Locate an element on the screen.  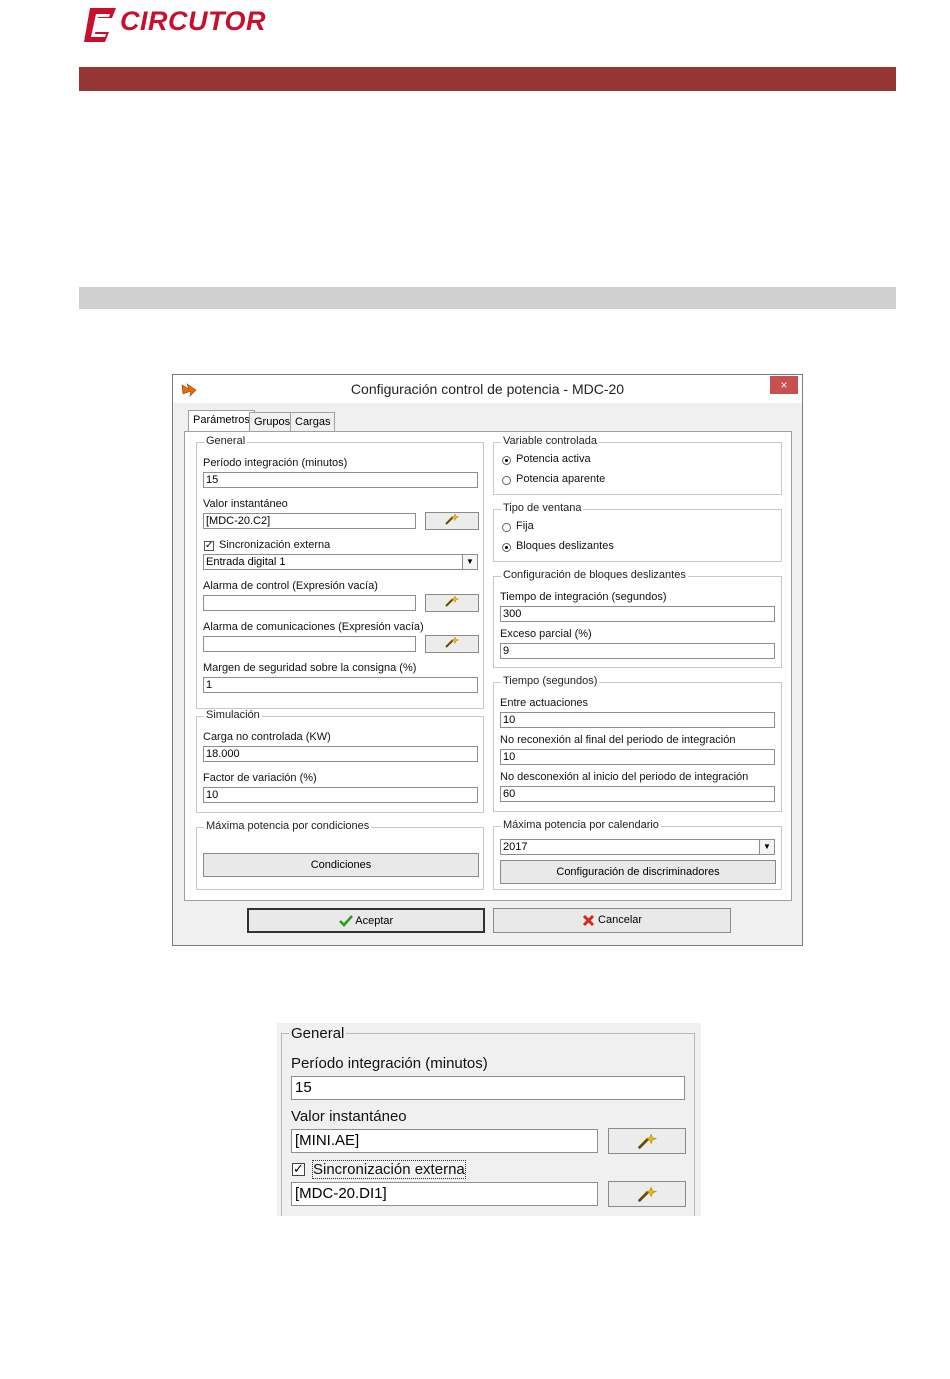
group-title: Configuración de bloques deslizantes is located at coordinates (594, 575).